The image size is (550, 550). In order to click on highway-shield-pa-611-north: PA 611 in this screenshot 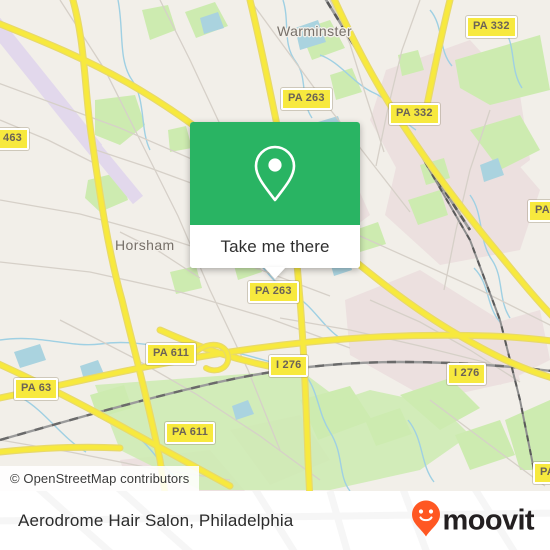, I will do `click(171, 354)`.